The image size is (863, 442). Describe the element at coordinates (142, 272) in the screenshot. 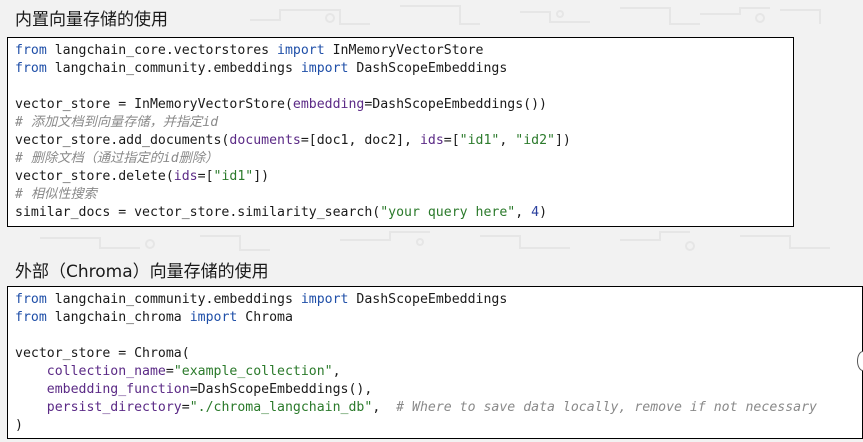

I see `section-title-chroma: 外部（Chroma）向量存储的使用` at that location.